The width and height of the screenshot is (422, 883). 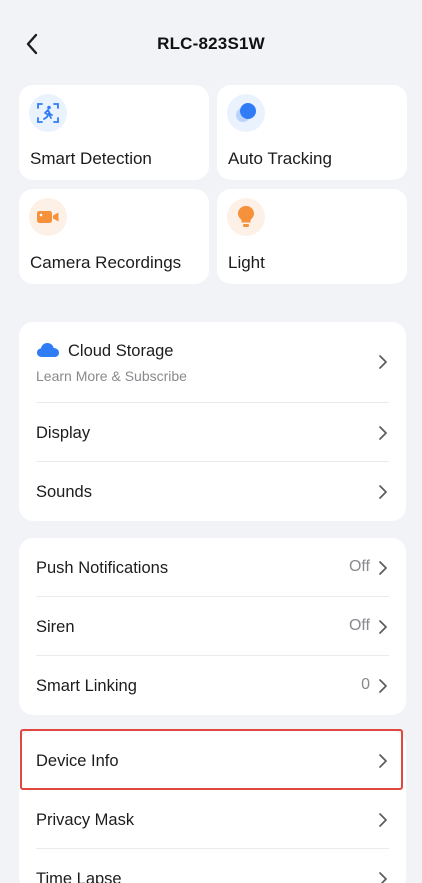 I want to click on row-label: Device Info, so click(x=77, y=761).